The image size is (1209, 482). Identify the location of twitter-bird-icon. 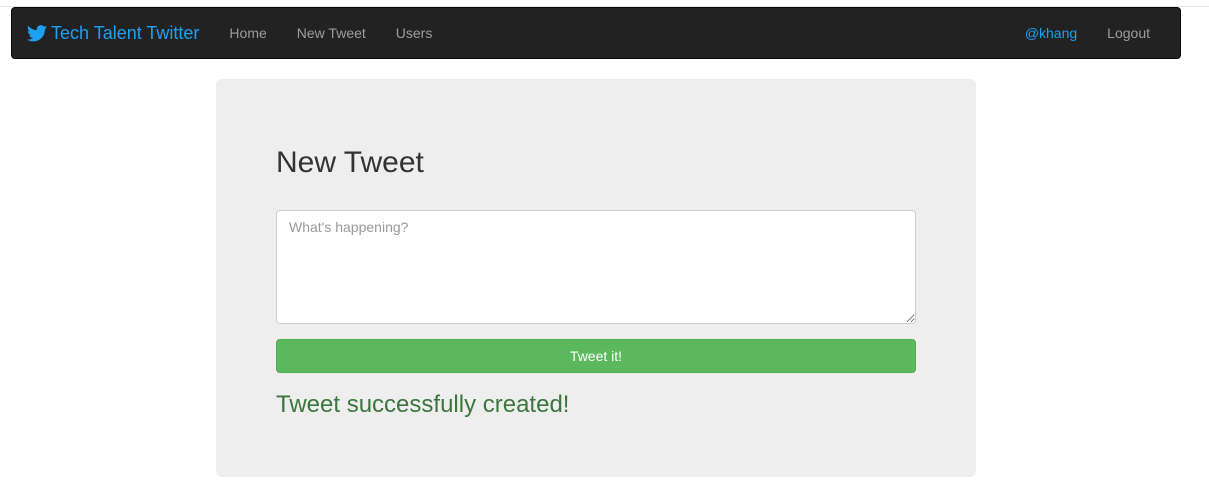
(37, 32).